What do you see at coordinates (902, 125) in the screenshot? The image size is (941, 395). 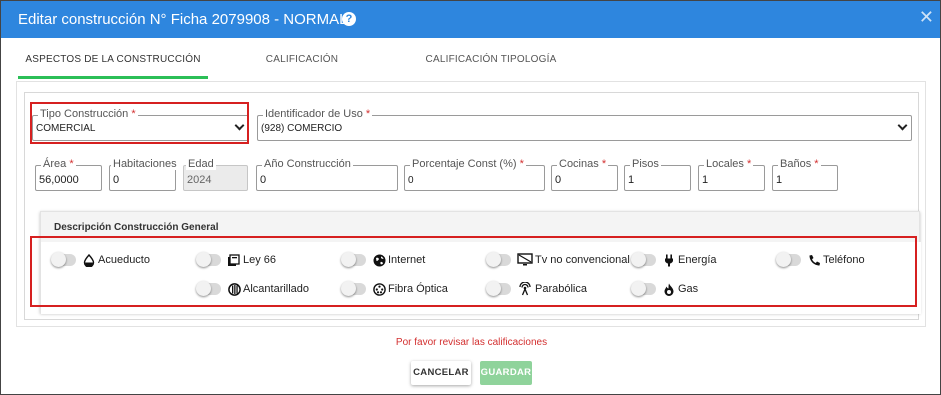 I see `chevron-down-icon` at bounding box center [902, 125].